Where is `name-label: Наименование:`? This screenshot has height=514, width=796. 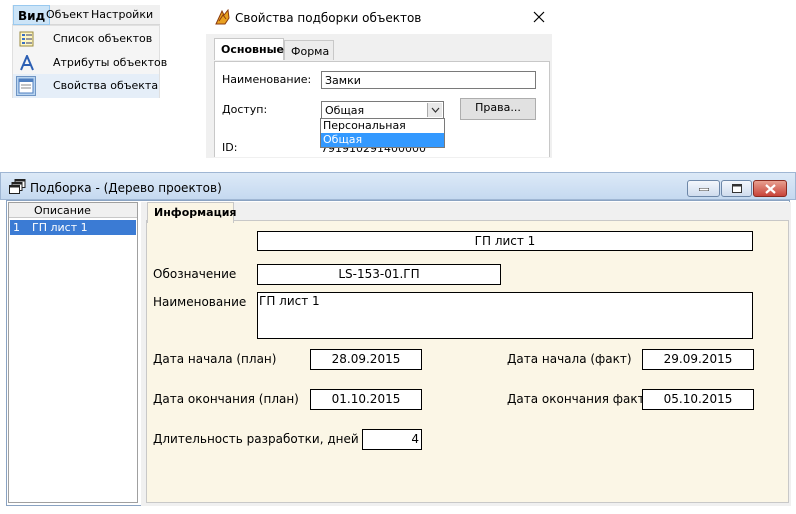 name-label: Наименование: is located at coordinates (267, 79).